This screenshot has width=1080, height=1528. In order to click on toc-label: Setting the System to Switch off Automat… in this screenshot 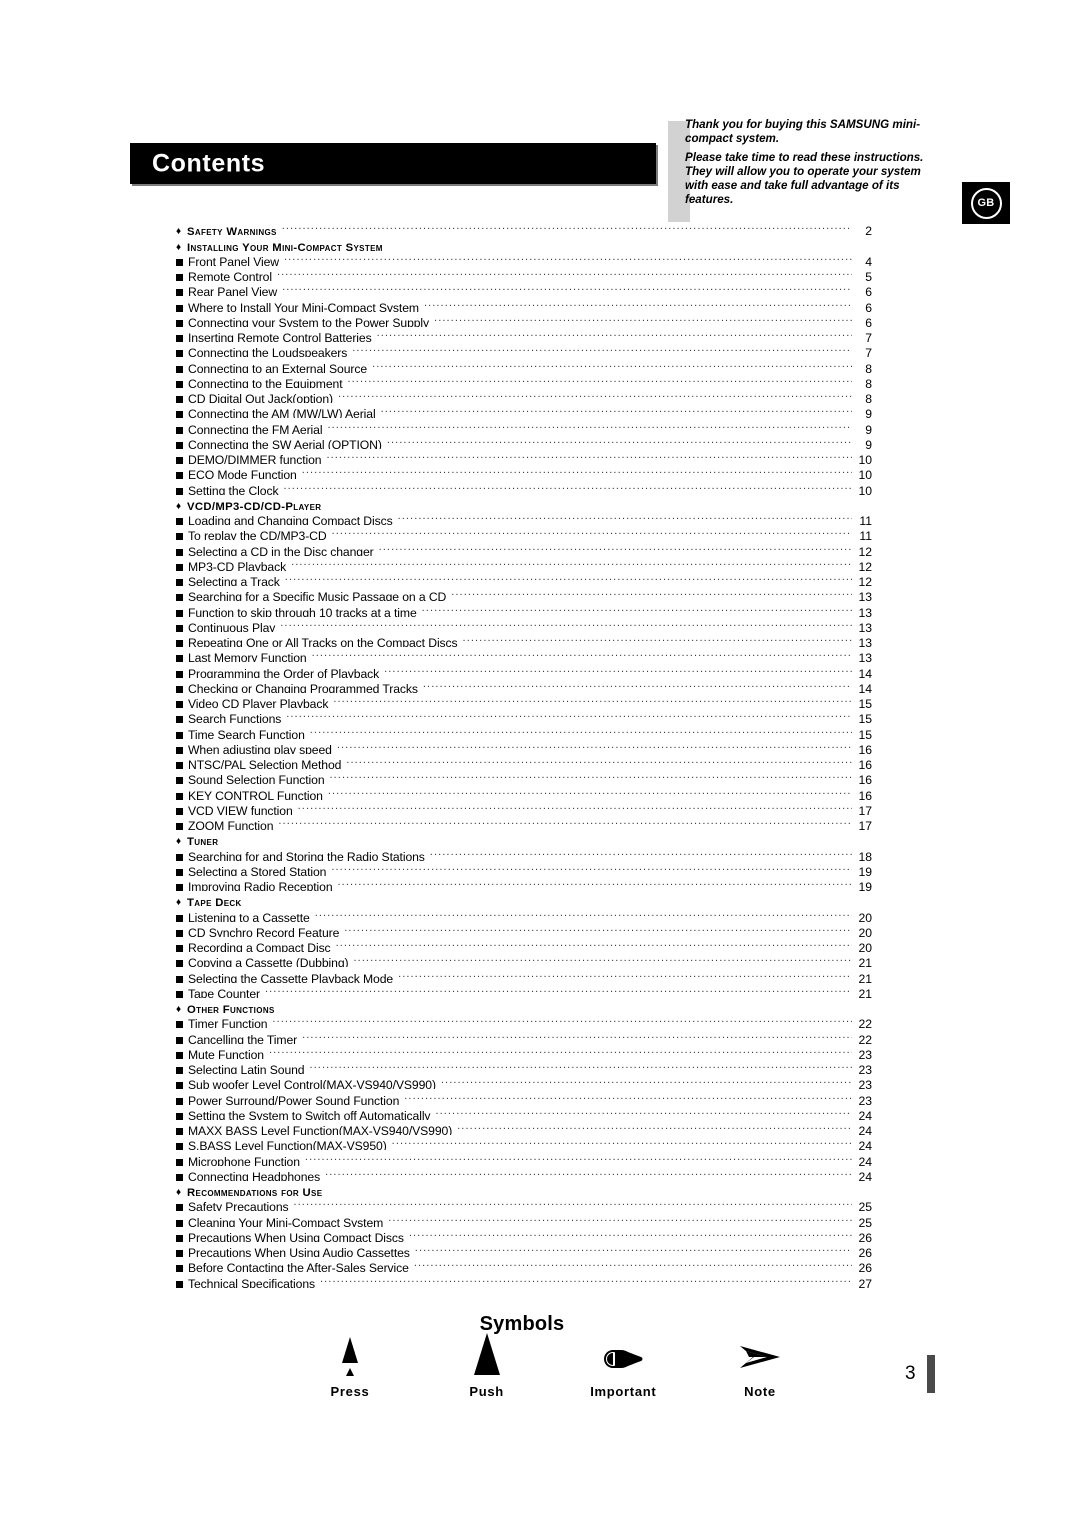, I will do `click(309, 1114)`.